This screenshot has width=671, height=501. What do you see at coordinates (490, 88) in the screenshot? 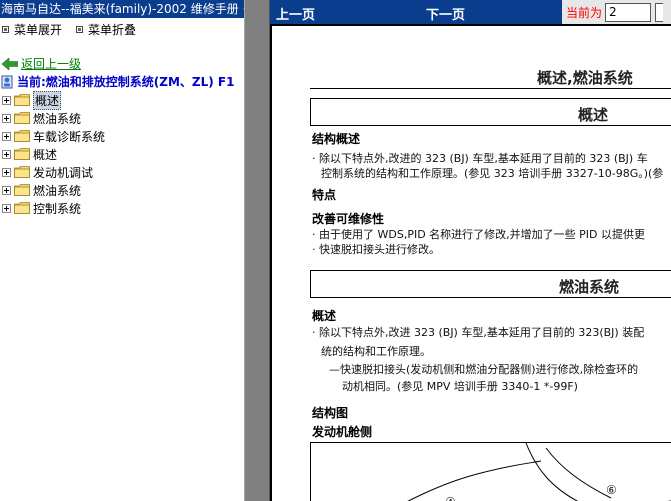
I see `header-rule` at bounding box center [490, 88].